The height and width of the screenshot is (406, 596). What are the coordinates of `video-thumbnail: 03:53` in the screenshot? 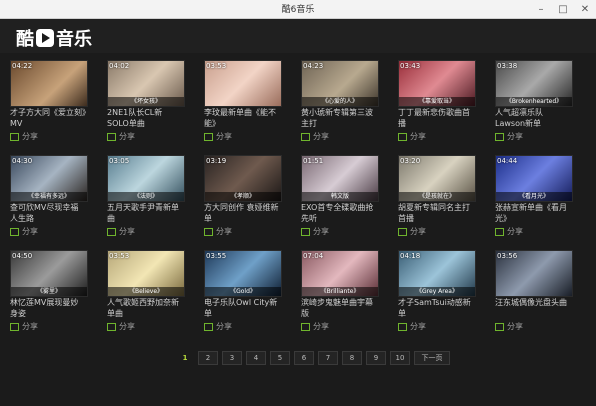 It's located at (243, 83).